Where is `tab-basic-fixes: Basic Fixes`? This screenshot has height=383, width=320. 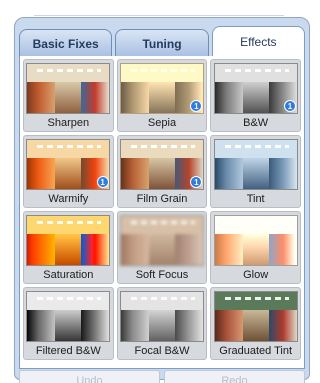 tab-basic-fixes: Basic Fixes is located at coordinates (66, 43).